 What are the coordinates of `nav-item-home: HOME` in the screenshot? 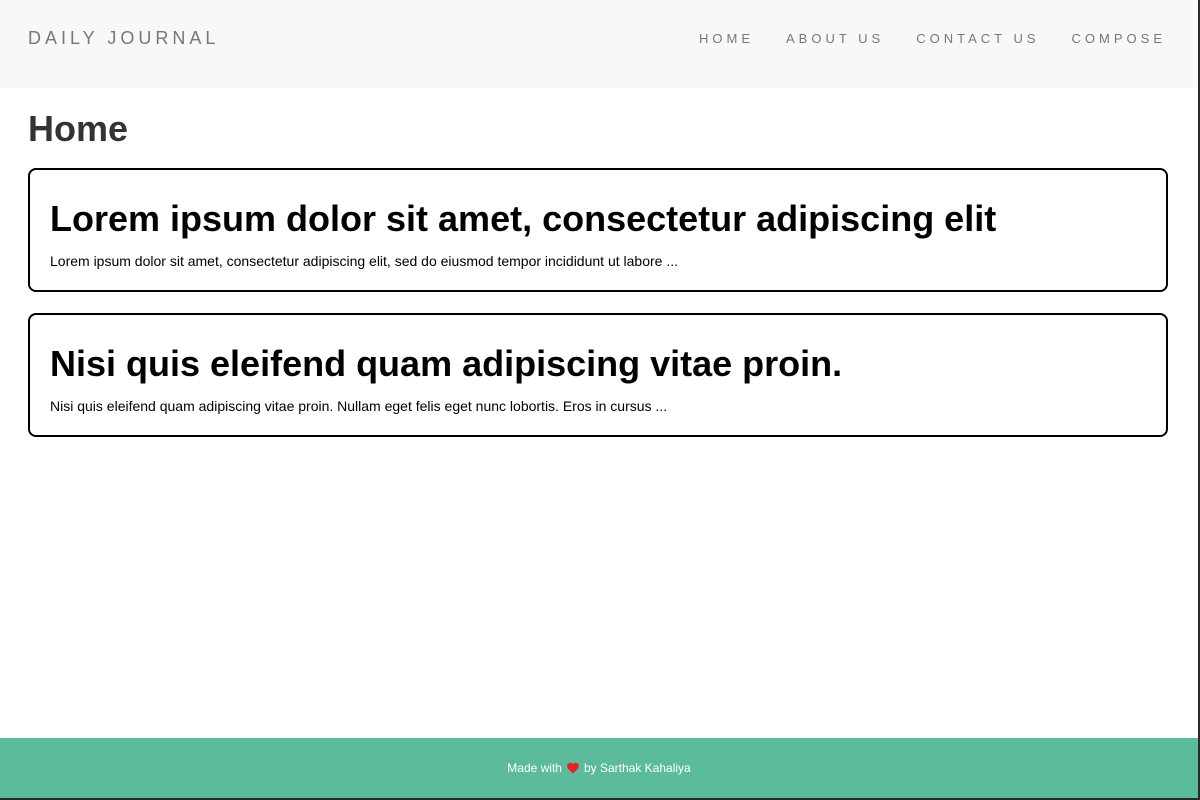 It's located at (726, 39).